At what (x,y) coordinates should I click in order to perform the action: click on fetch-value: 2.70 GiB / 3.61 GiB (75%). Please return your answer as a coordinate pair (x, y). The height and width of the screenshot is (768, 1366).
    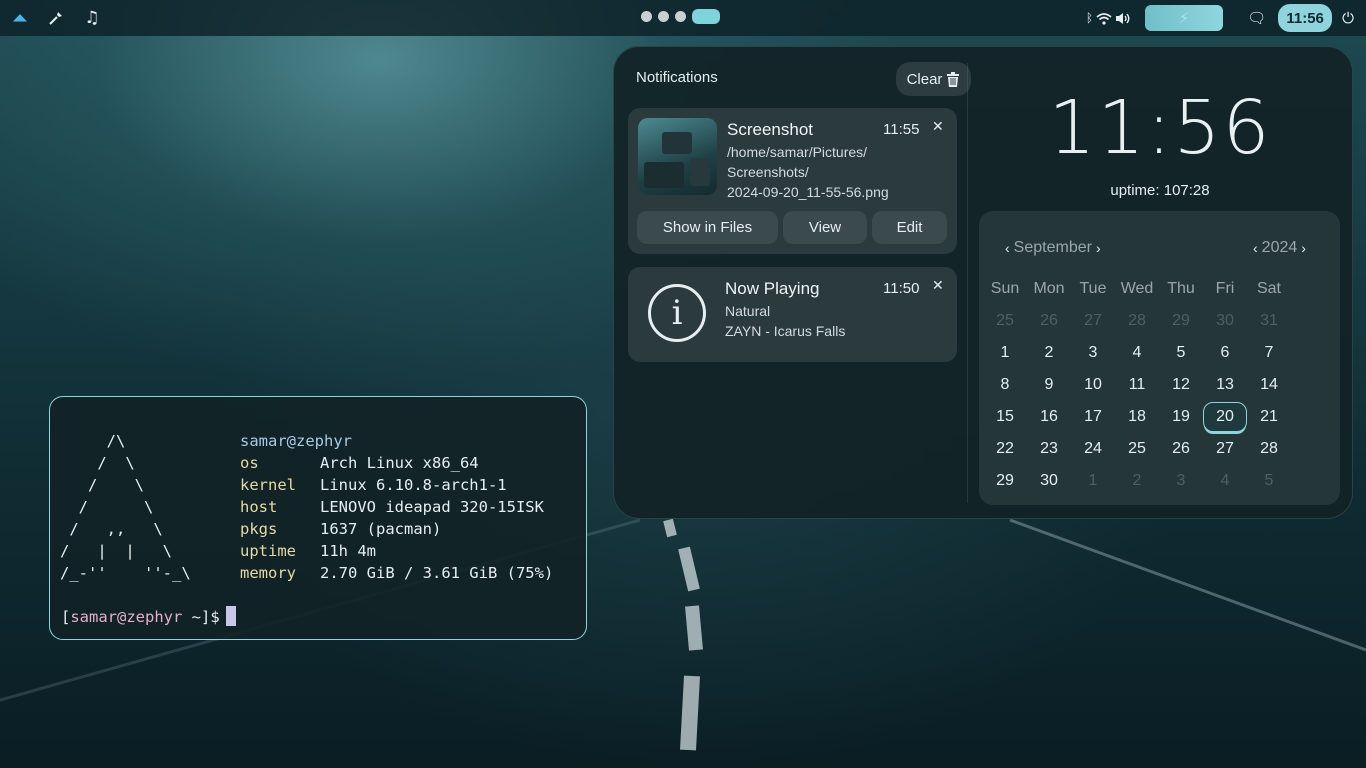
    Looking at the image, I should click on (437, 573).